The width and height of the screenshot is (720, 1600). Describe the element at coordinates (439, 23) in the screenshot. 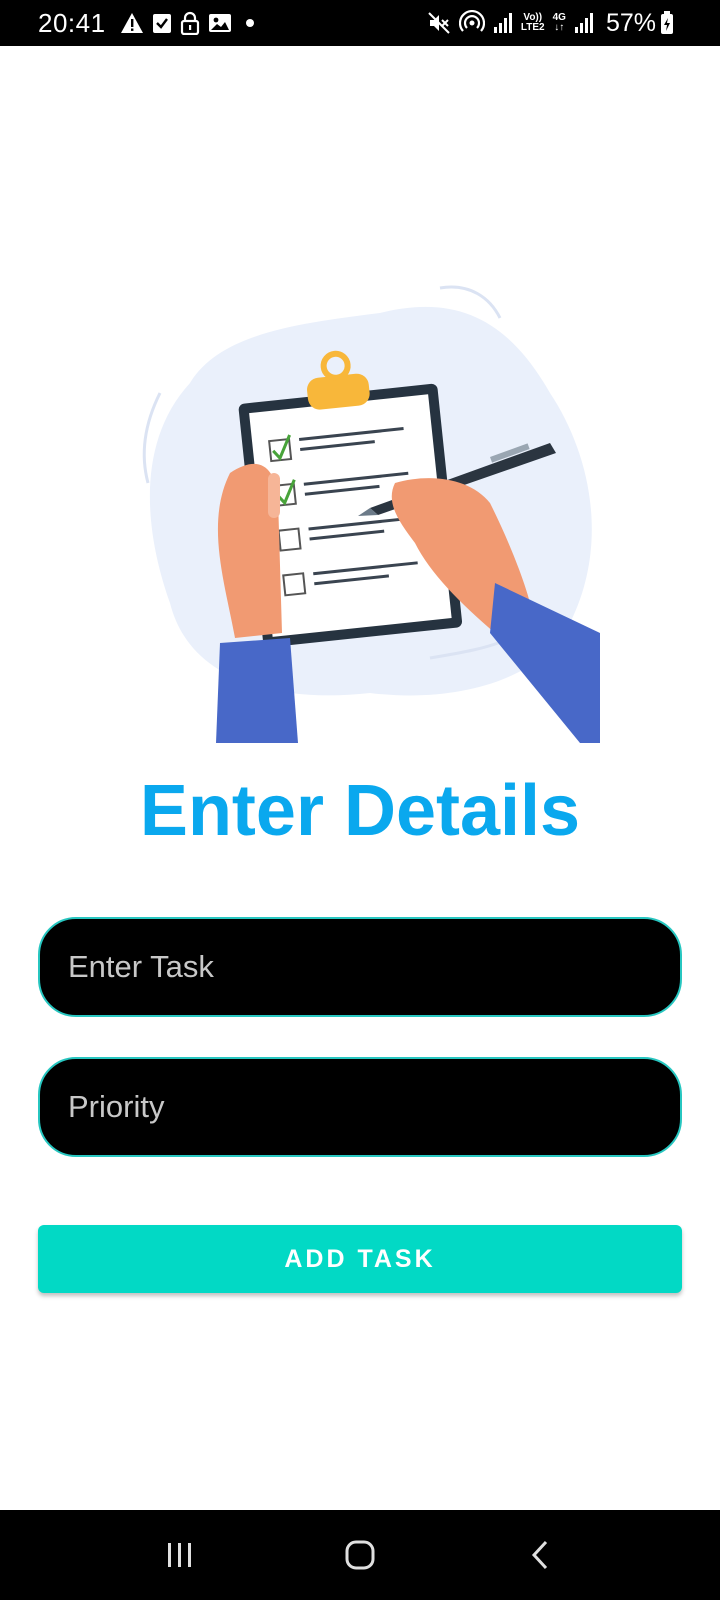

I see `mute-icon` at that location.